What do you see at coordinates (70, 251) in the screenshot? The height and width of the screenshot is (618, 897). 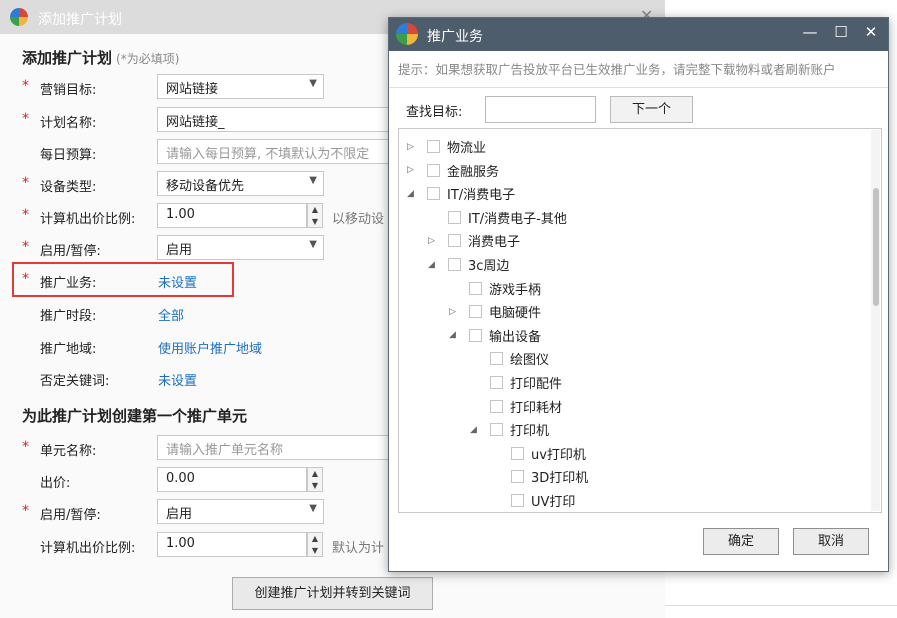 I see `status-label: 启用/暂停:` at bounding box center [70, 251].